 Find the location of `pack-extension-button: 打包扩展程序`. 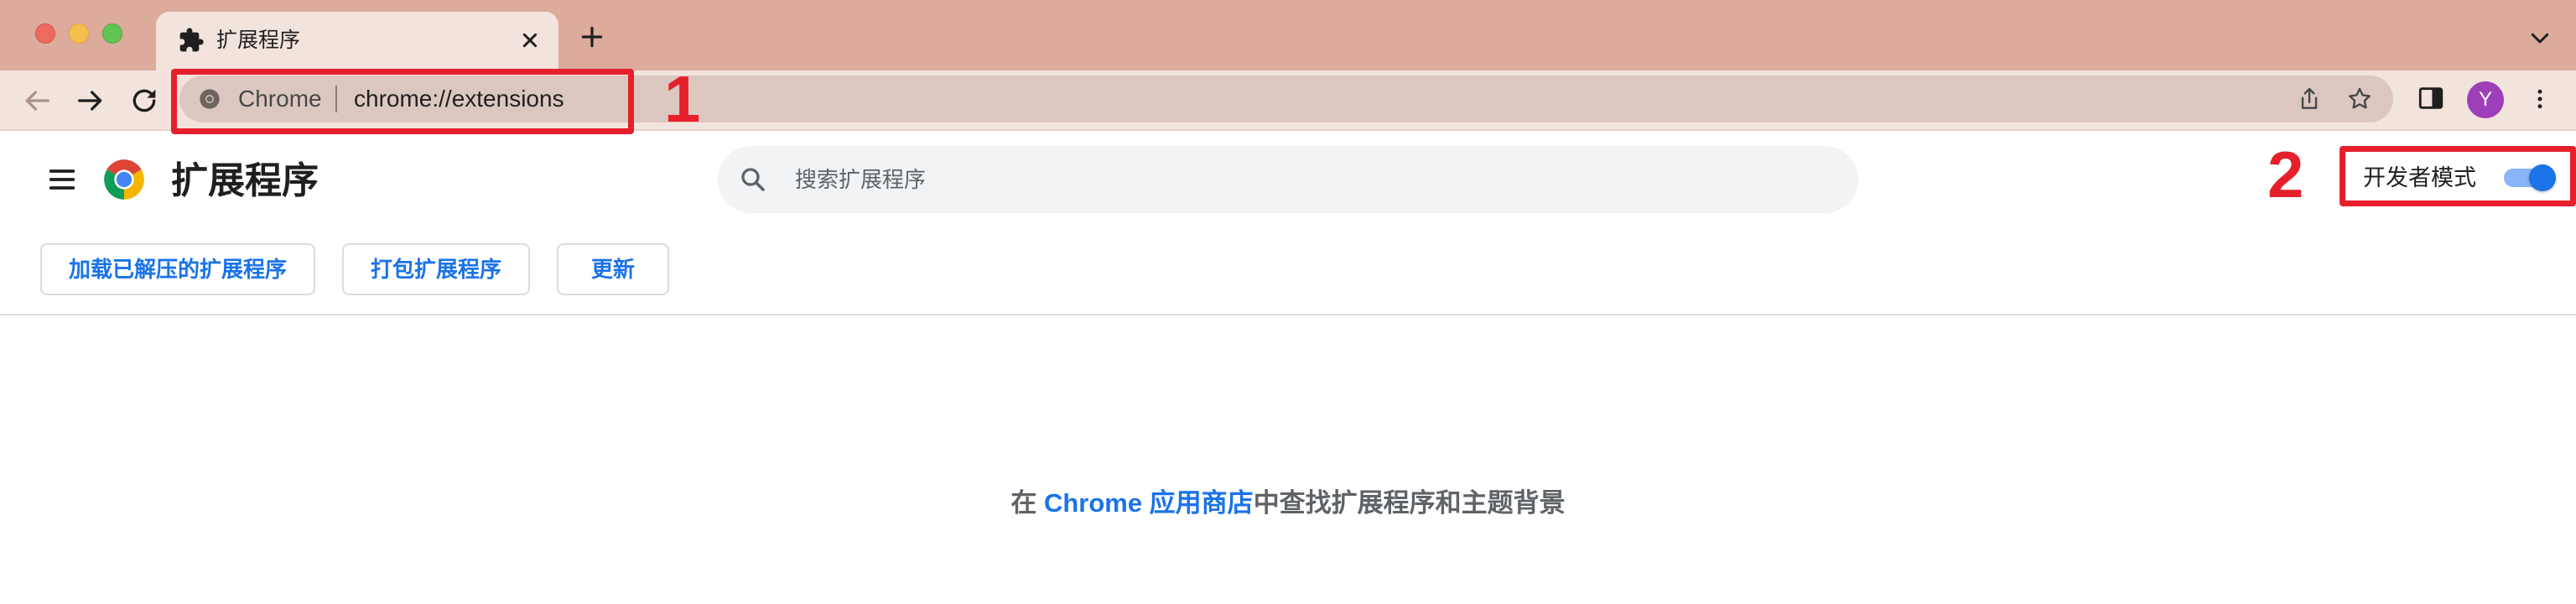

pack-extension-button: 打包扩展程序 is located at coordinates (436, 269).